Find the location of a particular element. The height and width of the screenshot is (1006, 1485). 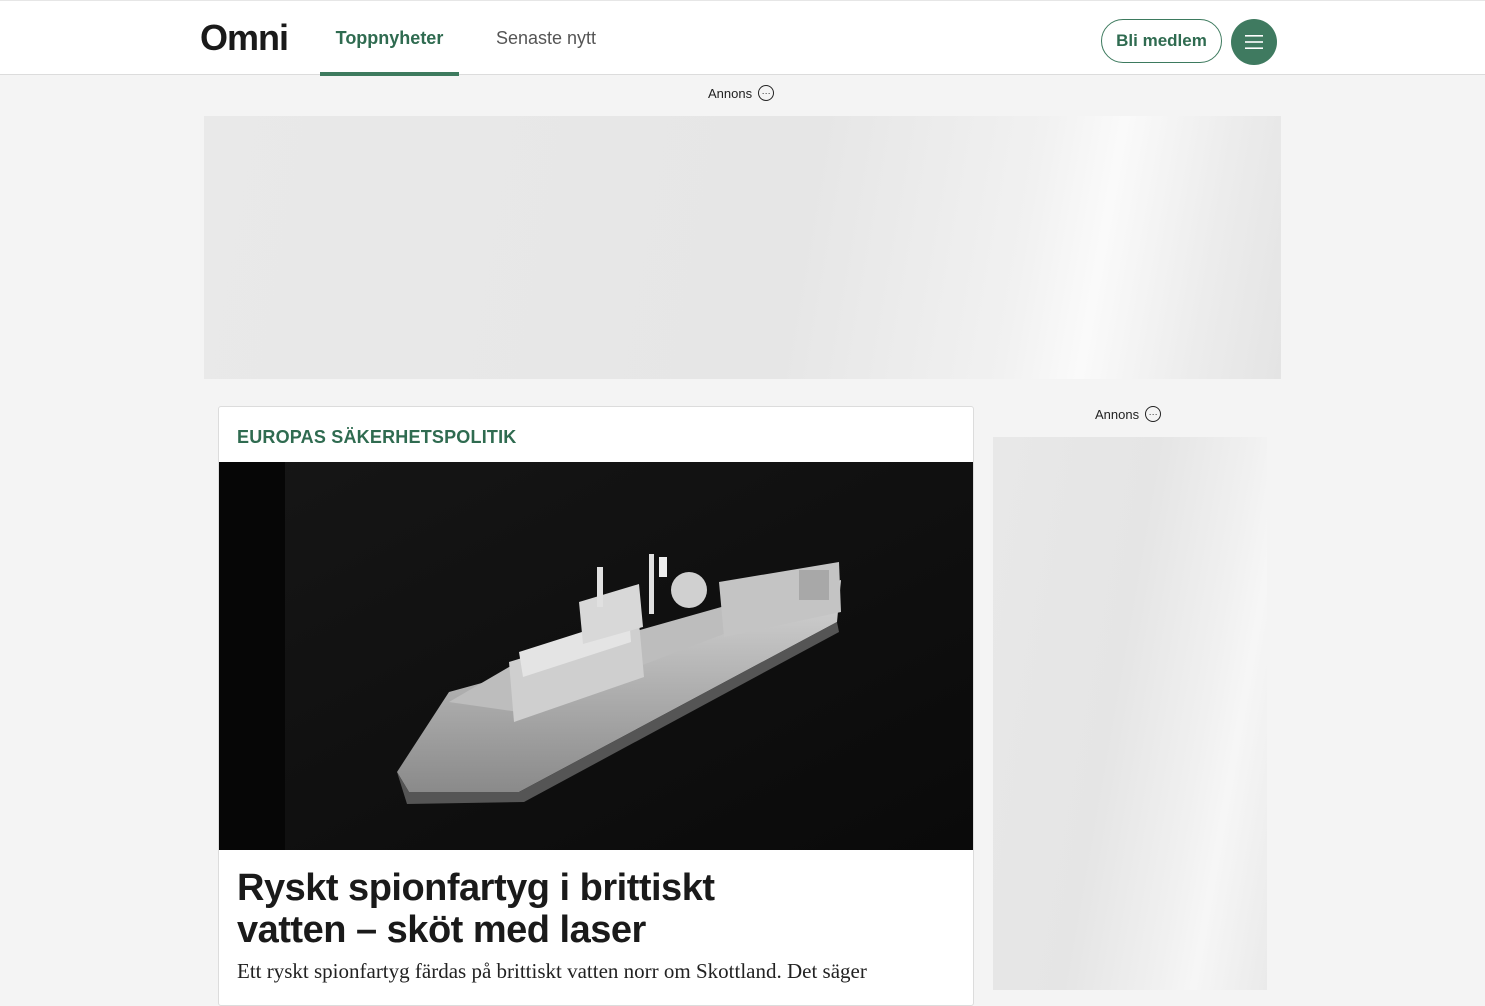

article-topic: EUROPAS SÄKERHETSPOLITIK is located at coordinates (377, 437).